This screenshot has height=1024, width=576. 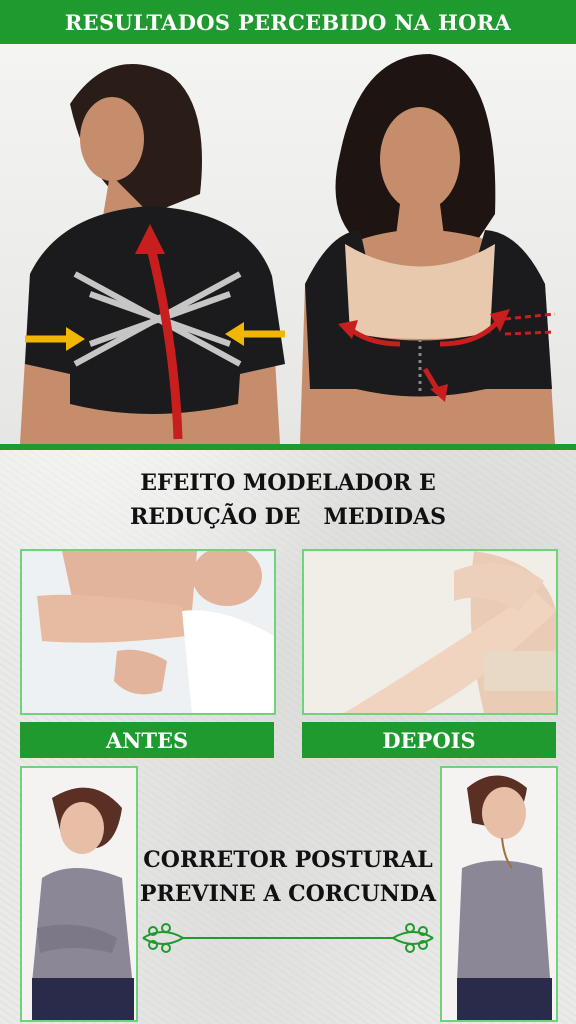 I want to click on posture-heading: CORRETOR POSTURAL PREVINE A CORCUNDA, so click(x=288, y=877).